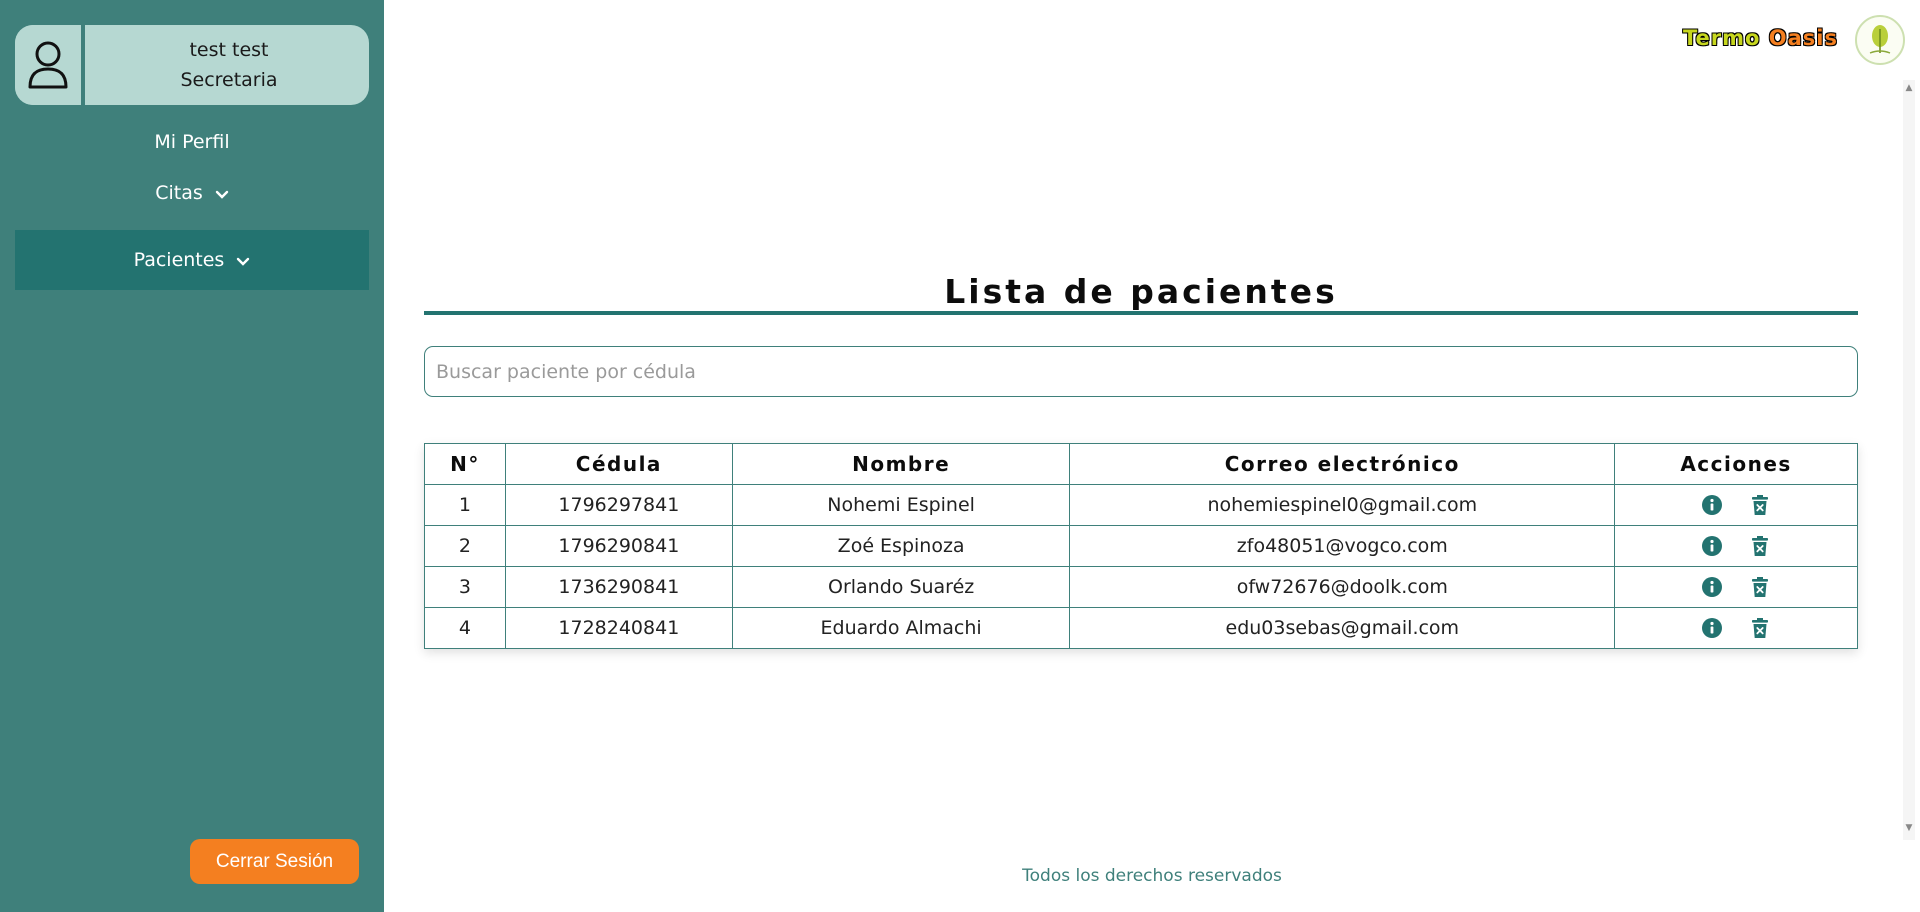  I want to click on header-acciones: Acciones, so click(1736, 464).